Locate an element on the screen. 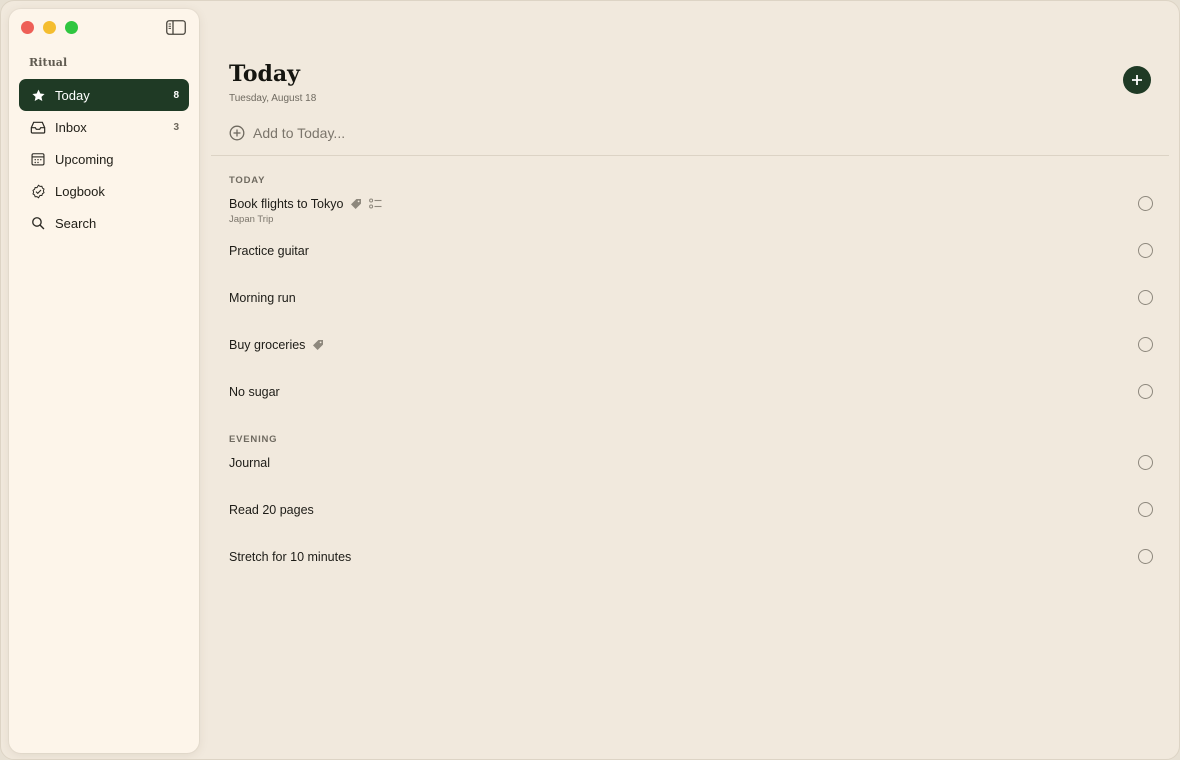  section-label-evening: EVENING is located at coordinates (253, 439).